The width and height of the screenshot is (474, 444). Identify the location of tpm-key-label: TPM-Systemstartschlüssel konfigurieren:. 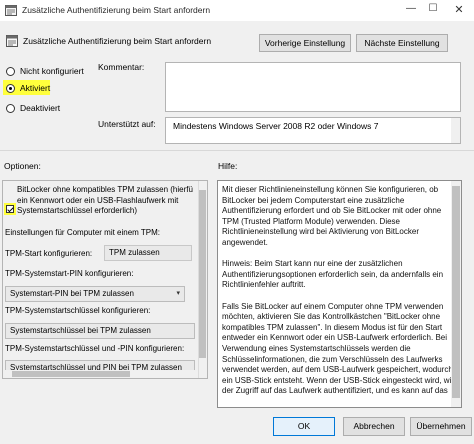
(78, 310).